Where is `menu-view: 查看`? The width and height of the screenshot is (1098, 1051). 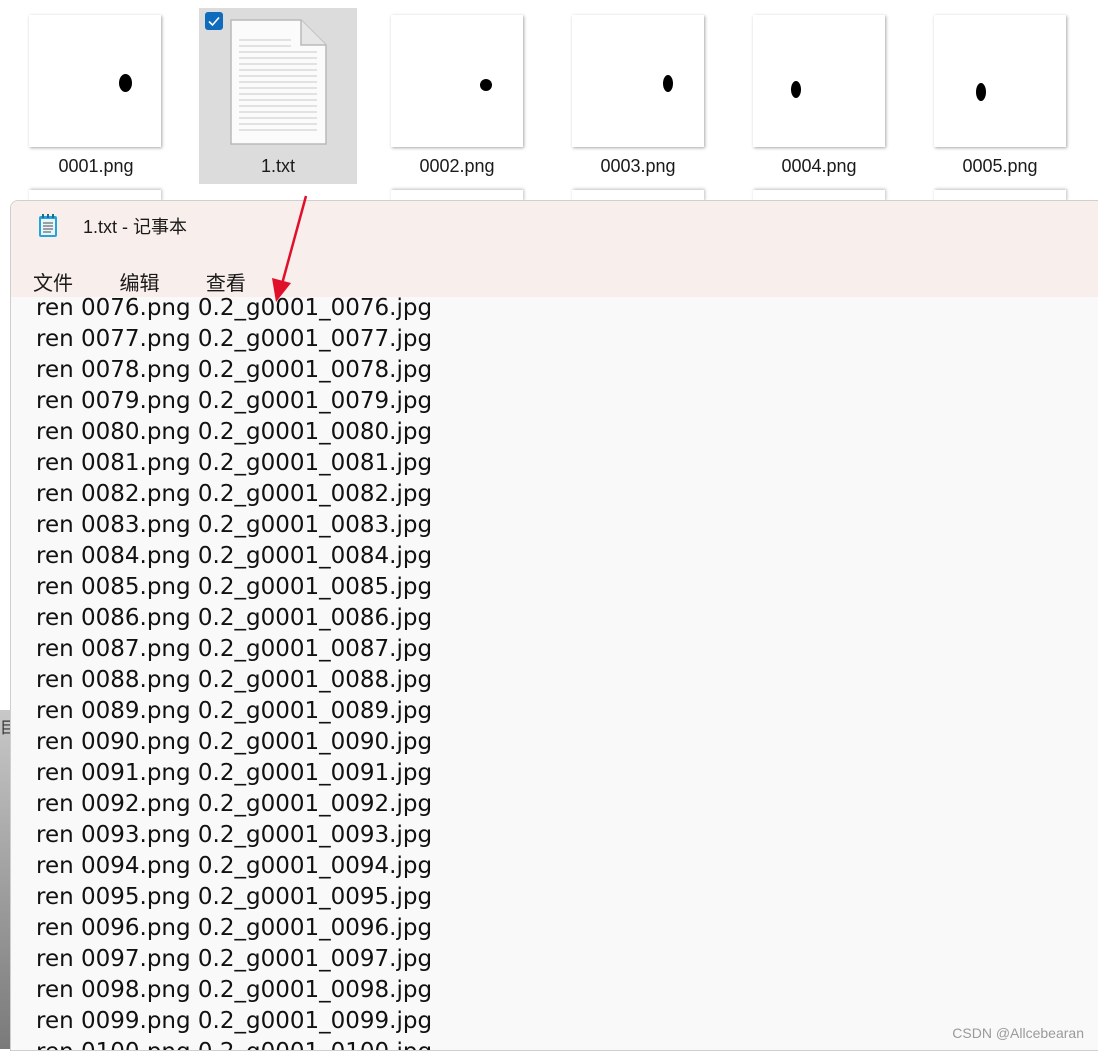 menu-view: 查看 is located at coordinates (226, 281).